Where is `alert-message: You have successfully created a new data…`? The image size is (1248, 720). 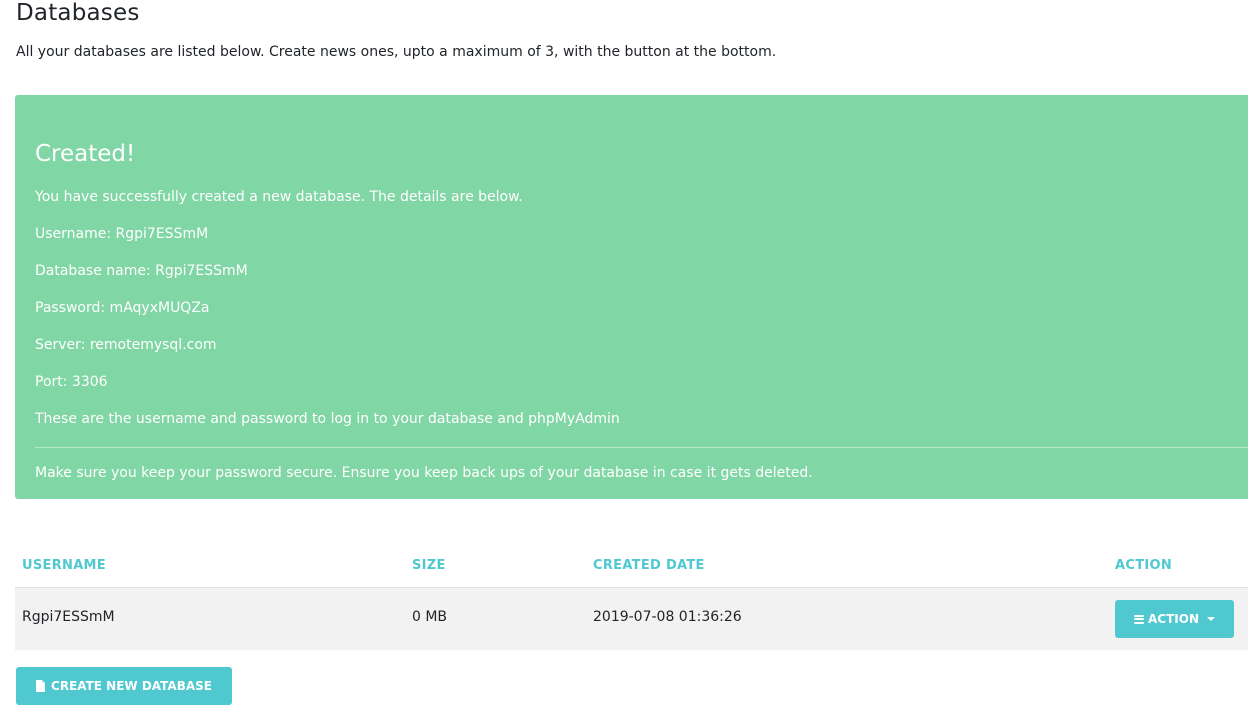
alert-message: You have successfully created a new data… is located at coordinates (279, 197).